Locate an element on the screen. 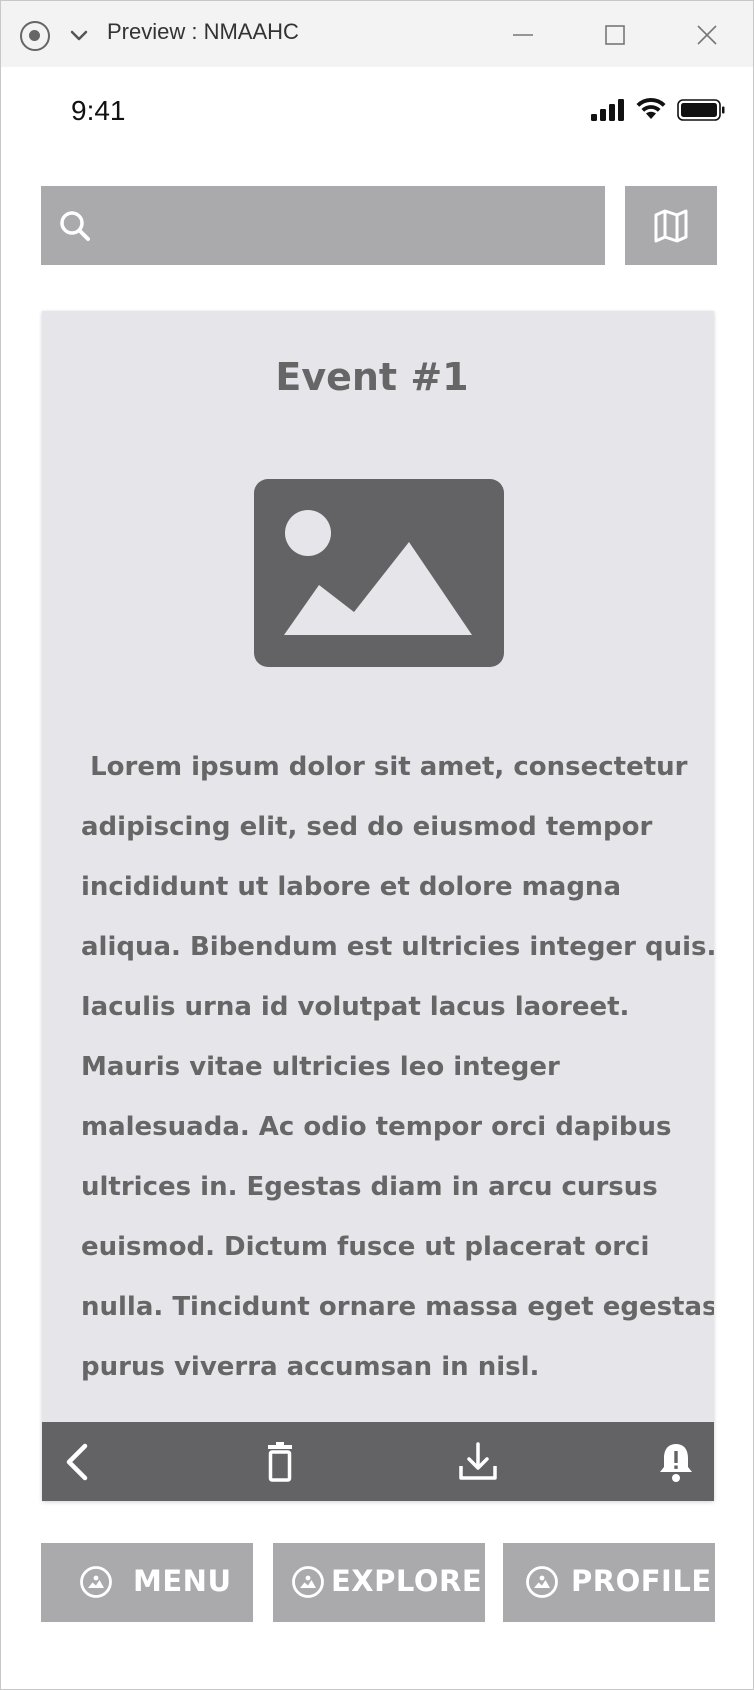  card-toolbar is located at coordinates (378, 1461).